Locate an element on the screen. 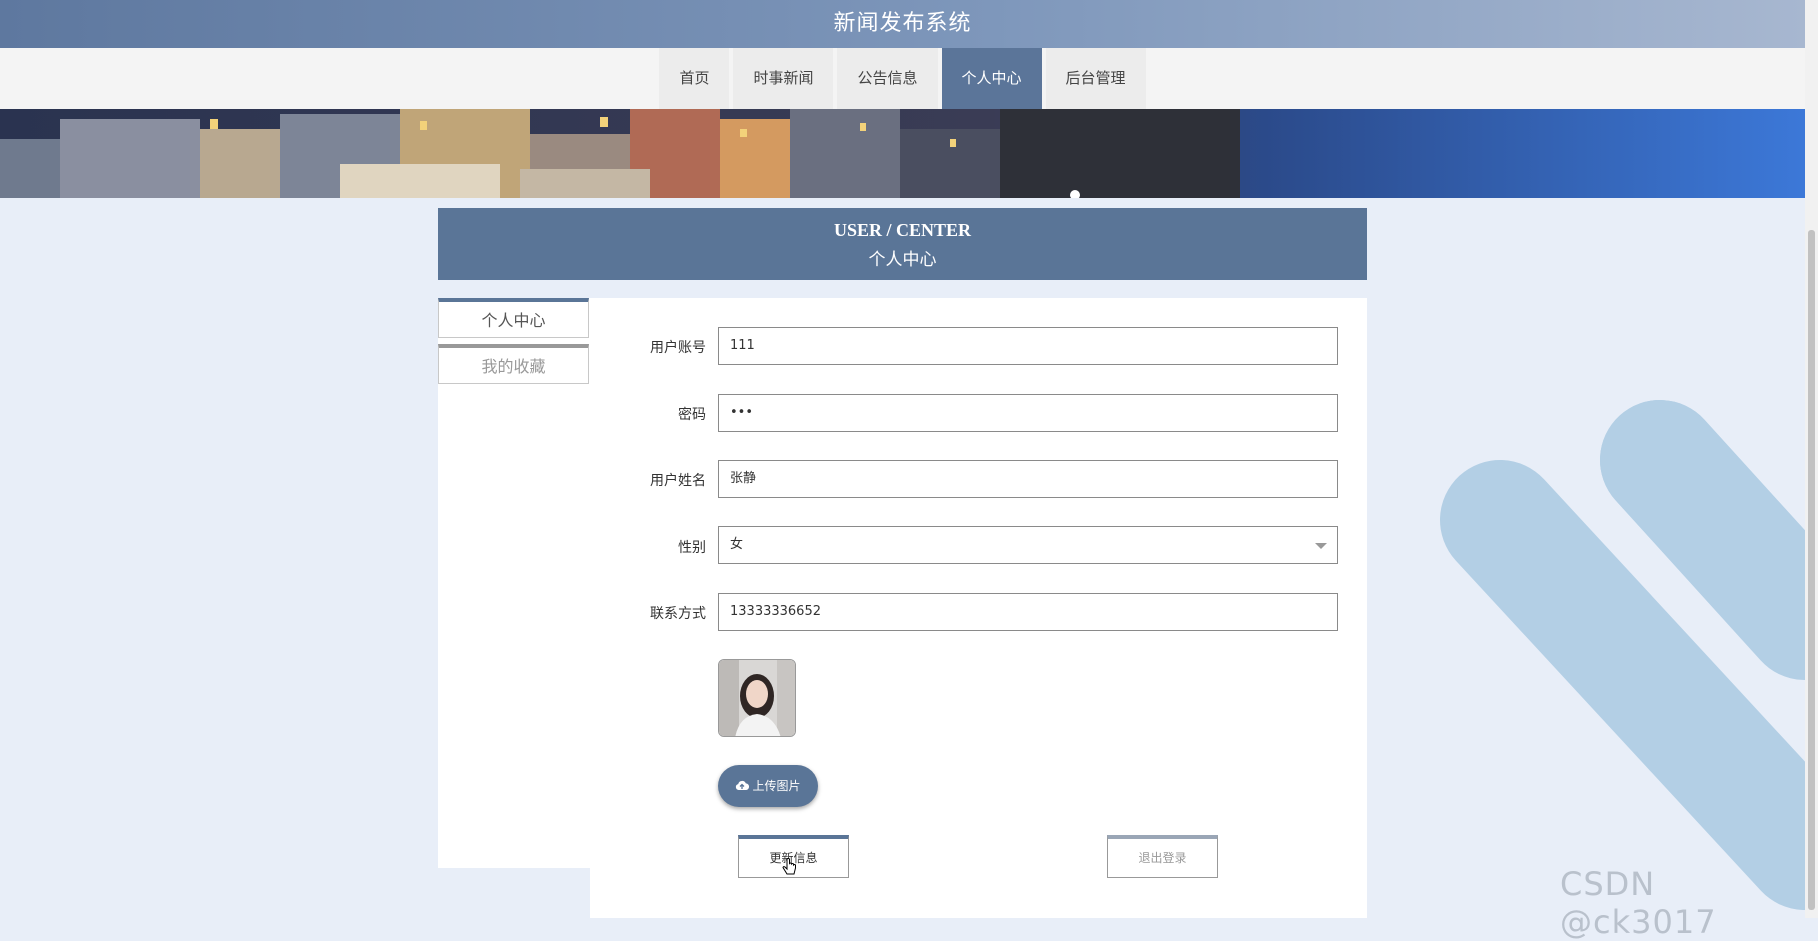  page-header-cn: 个人中心 is located at coordinates (902, 260).